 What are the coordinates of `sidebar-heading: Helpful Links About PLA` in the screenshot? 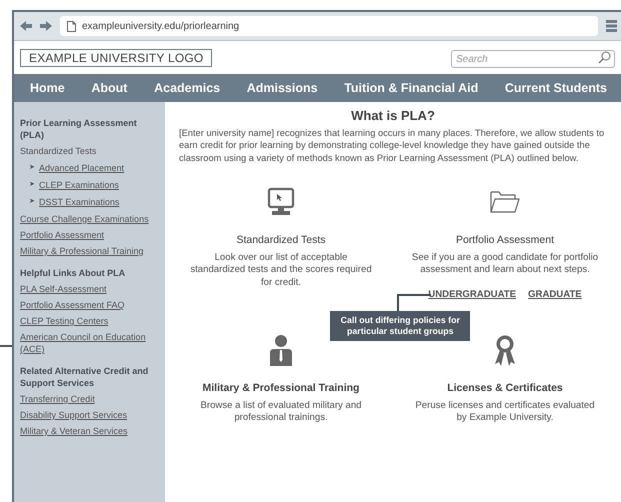 It's located at (73, 273).